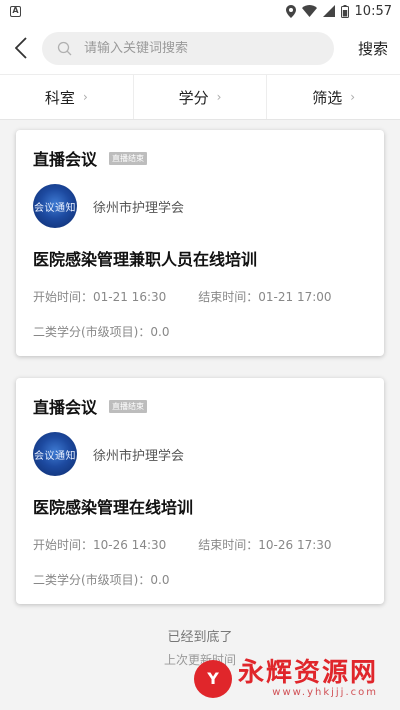 The image size is (400, 710). I want to click on time-row: 开始时间：10-26 14:30 结束时间：10-26 17:30, so click(200, 544).